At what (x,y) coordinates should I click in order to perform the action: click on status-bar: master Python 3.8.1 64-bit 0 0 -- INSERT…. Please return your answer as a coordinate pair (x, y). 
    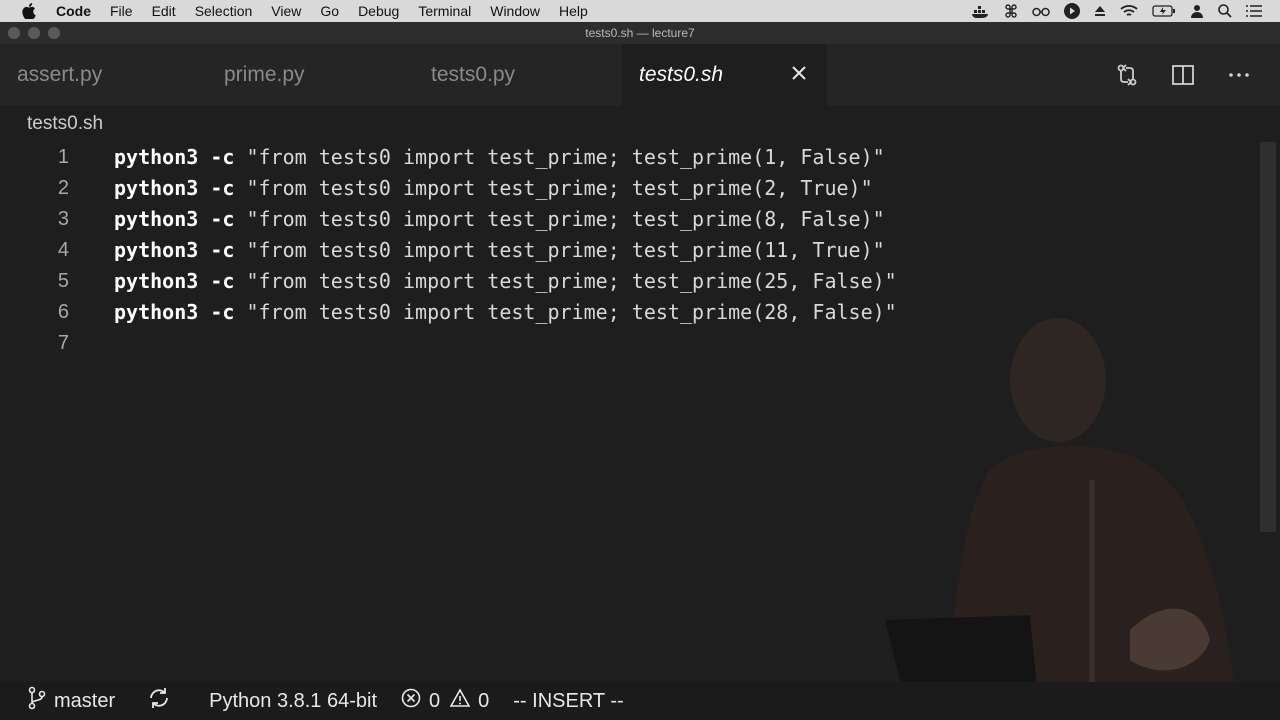
    Looking at the image, I should click on (640, 701).